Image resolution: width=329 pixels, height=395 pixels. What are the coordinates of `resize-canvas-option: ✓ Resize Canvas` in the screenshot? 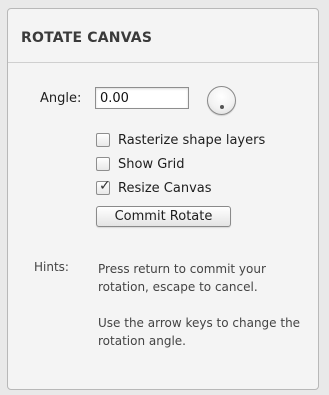 It's located at (154, 187).